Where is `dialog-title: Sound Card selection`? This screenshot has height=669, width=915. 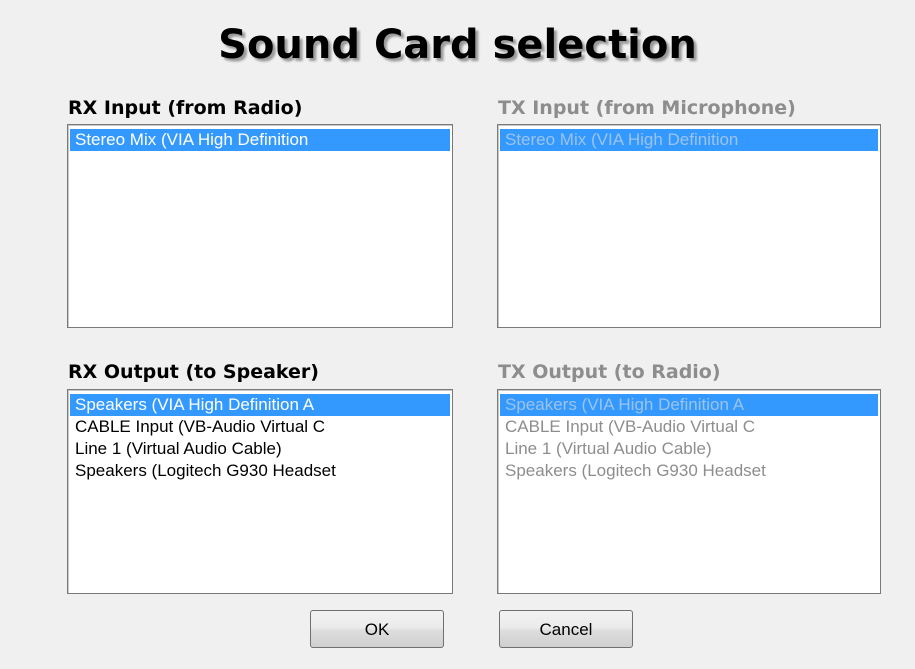 dialog-title: Sound Card selection is located at coordinates (457, 45).